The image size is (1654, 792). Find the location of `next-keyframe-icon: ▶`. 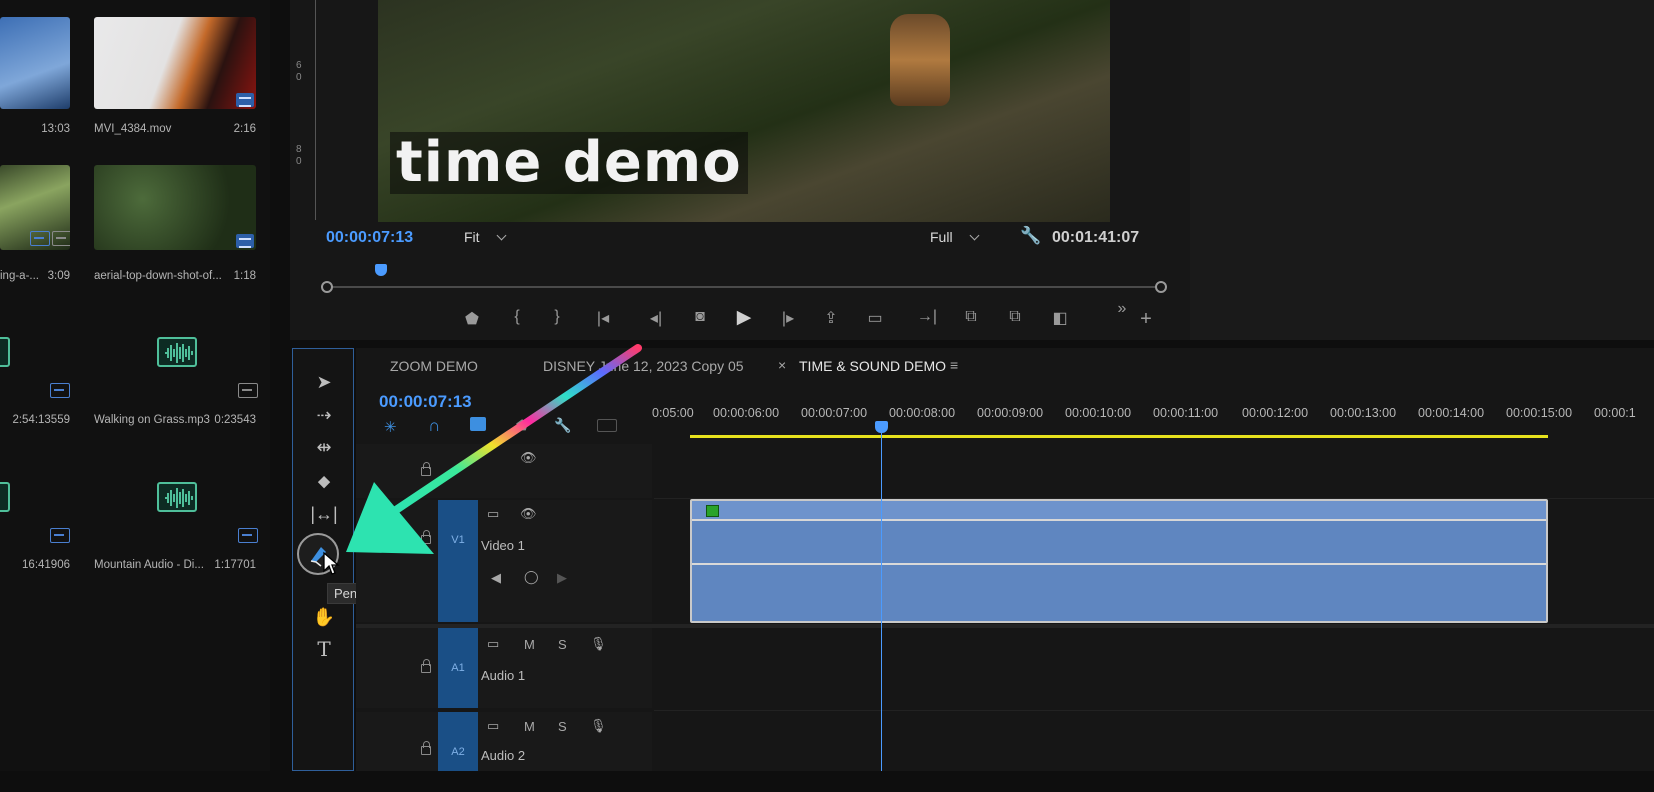

next-keyframe-icon: ▶ is located at coordinates (562, 578).